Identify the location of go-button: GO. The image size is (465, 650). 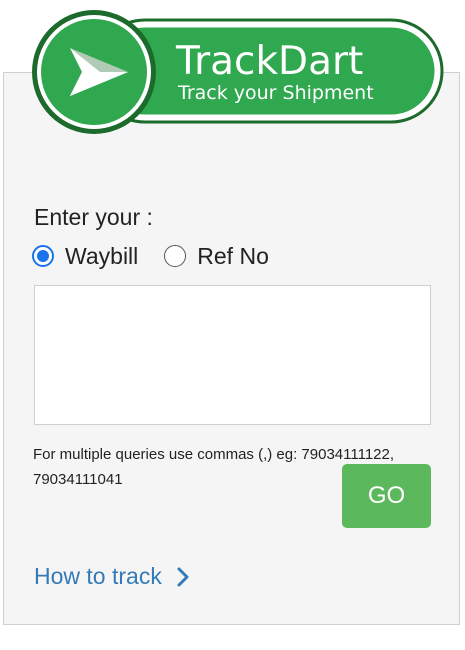
(386, 496).